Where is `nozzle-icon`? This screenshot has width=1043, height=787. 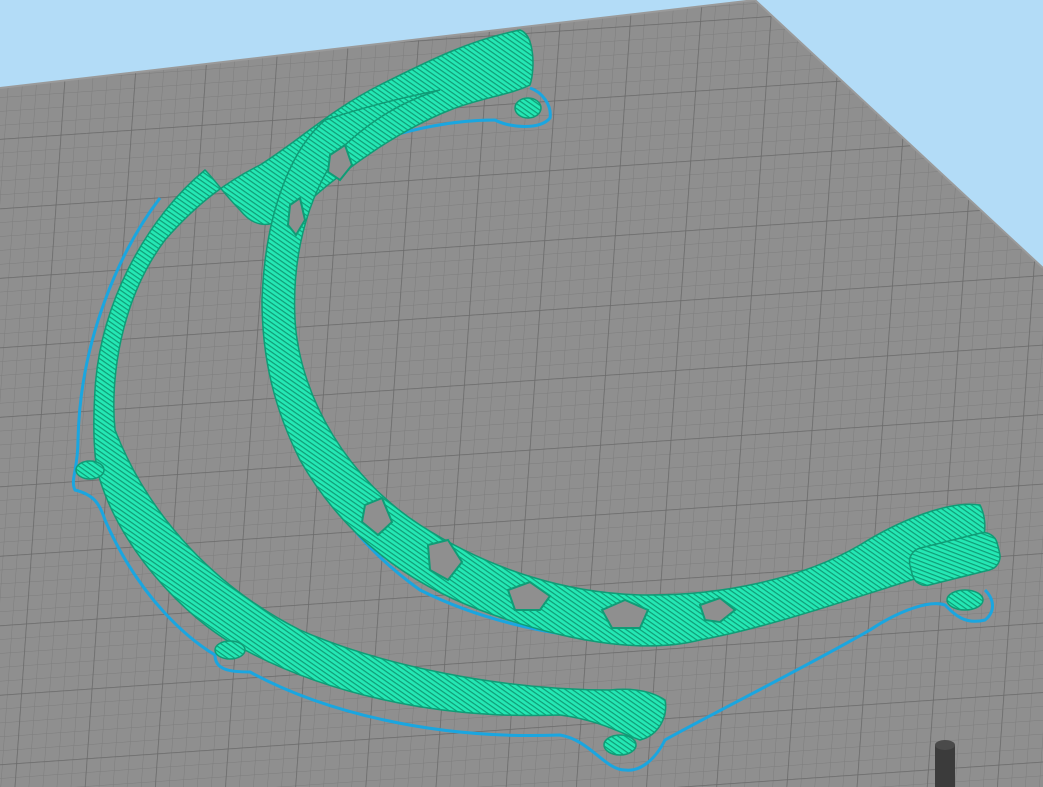 nozzle-icon is located at coordinates (945, 763).